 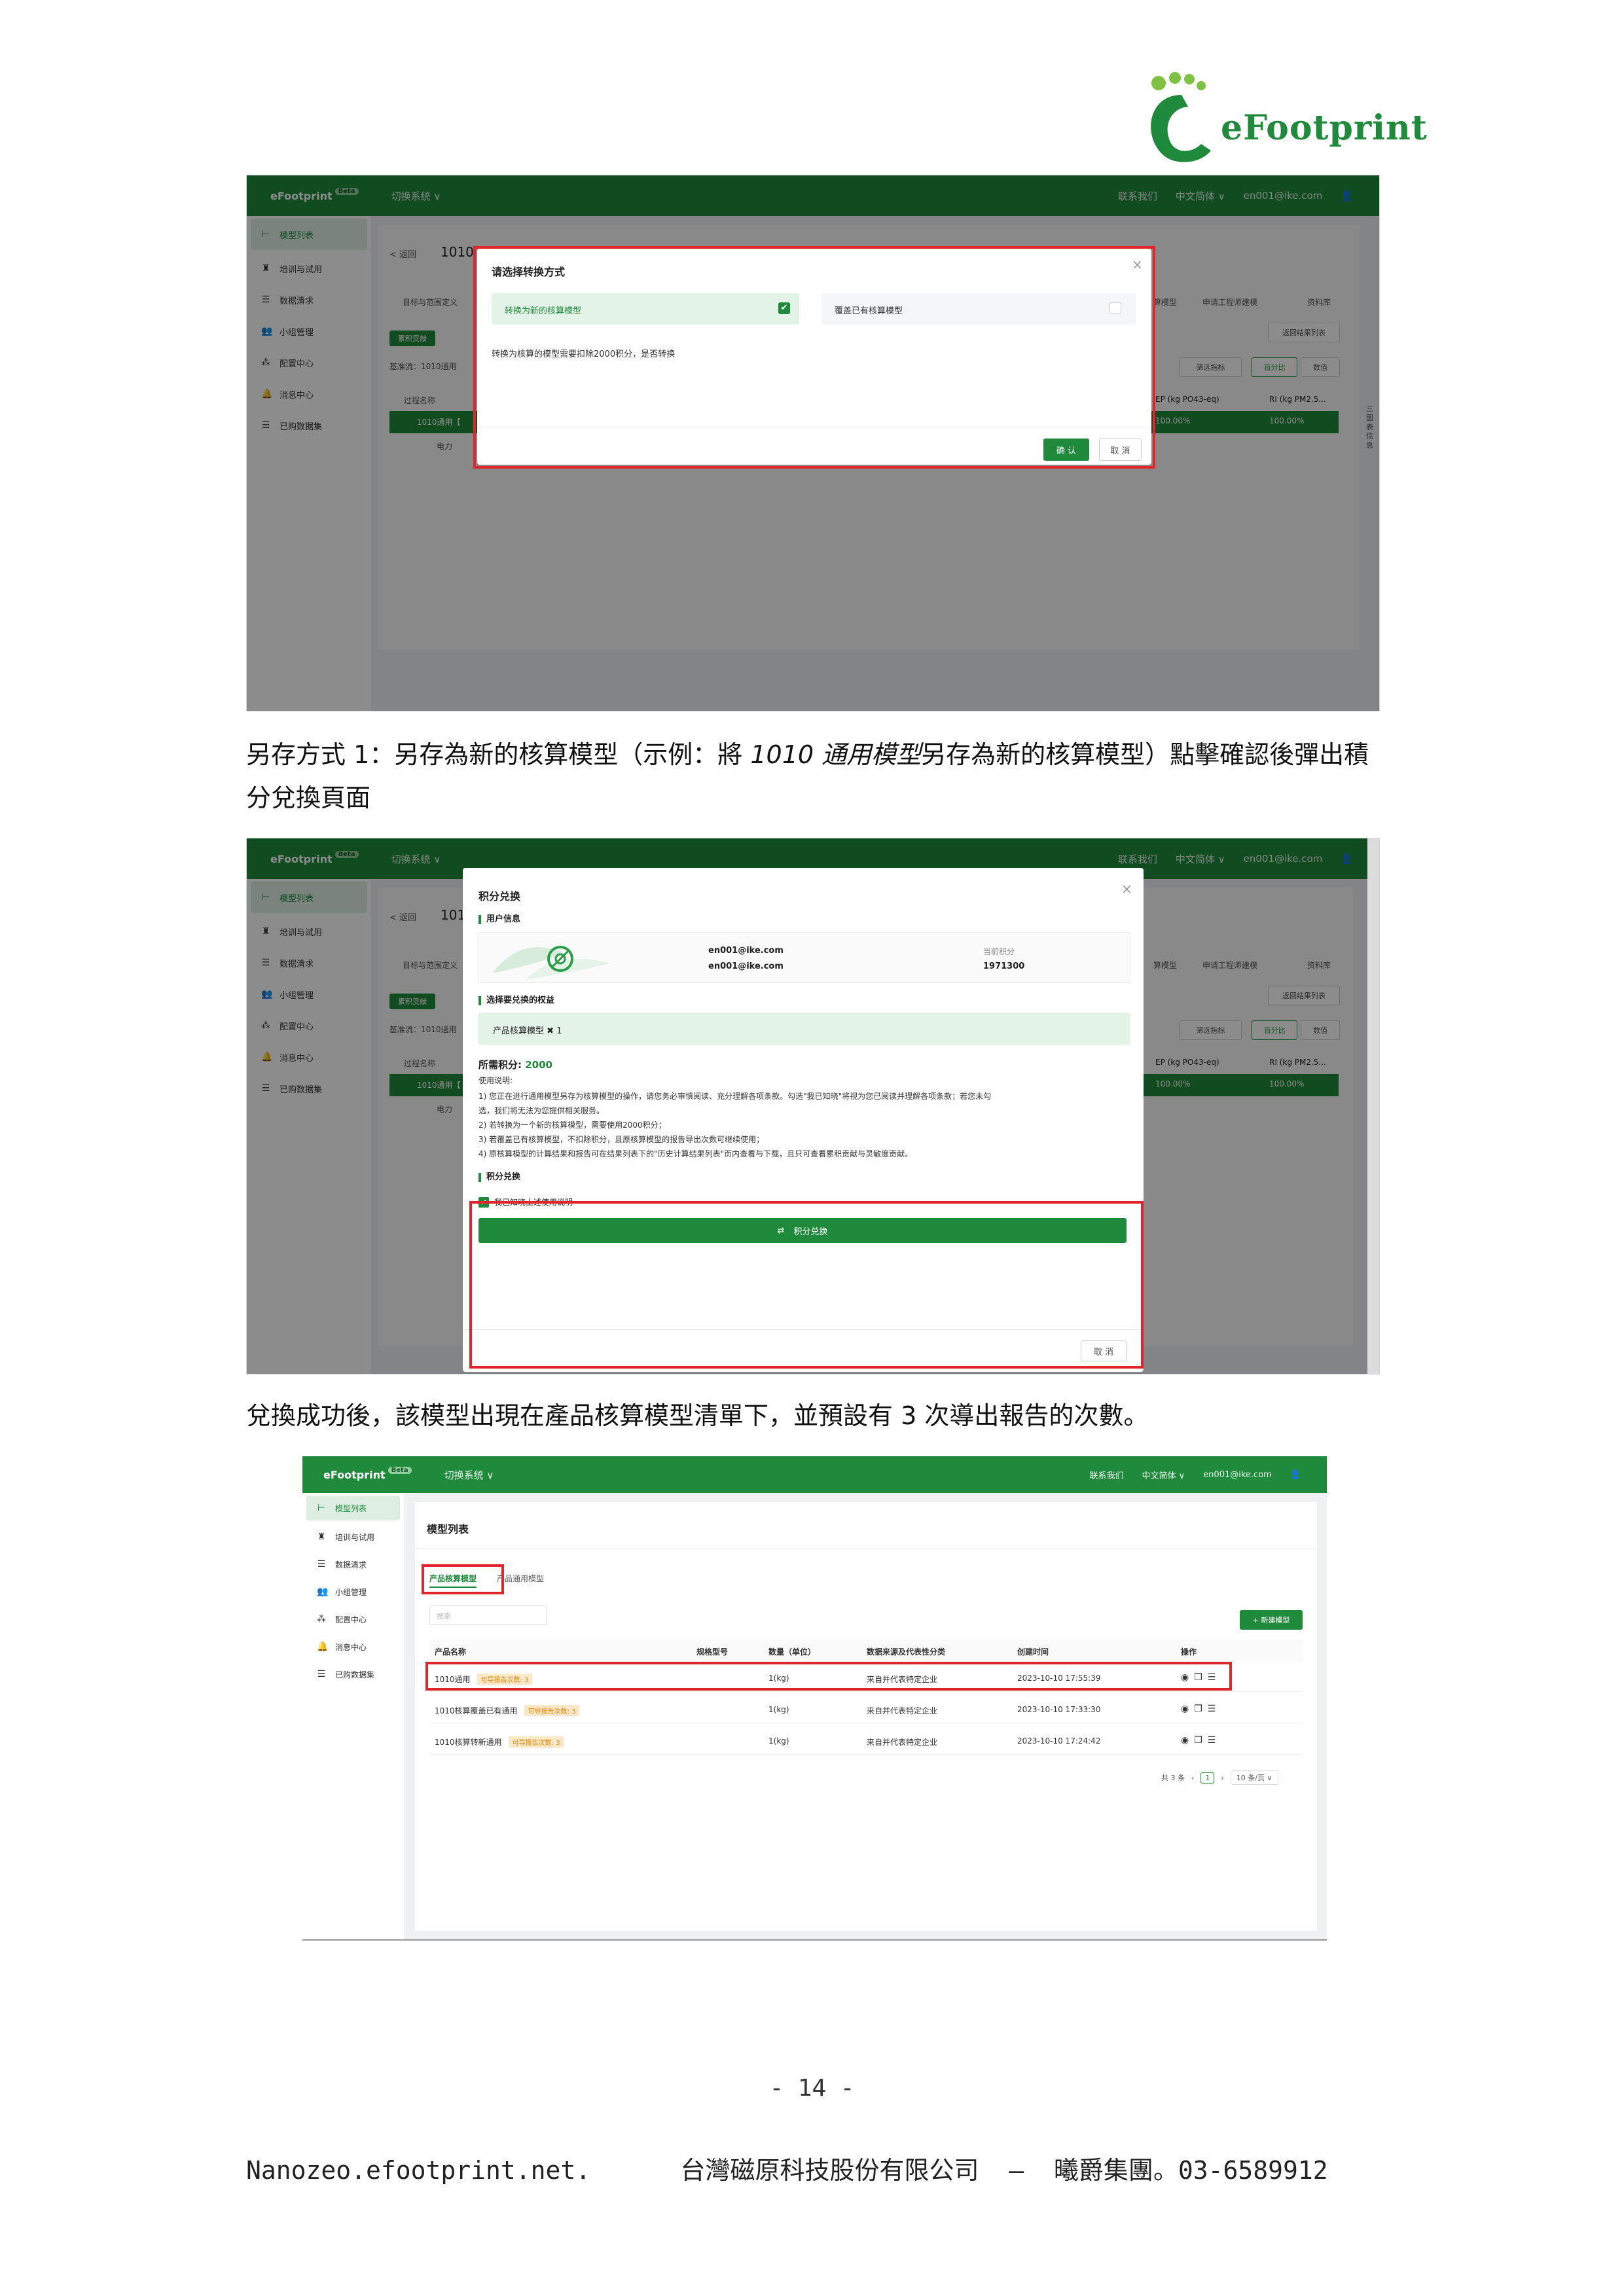 I want to click on tree-icon: ⊢, so click(x=321, y=1508).